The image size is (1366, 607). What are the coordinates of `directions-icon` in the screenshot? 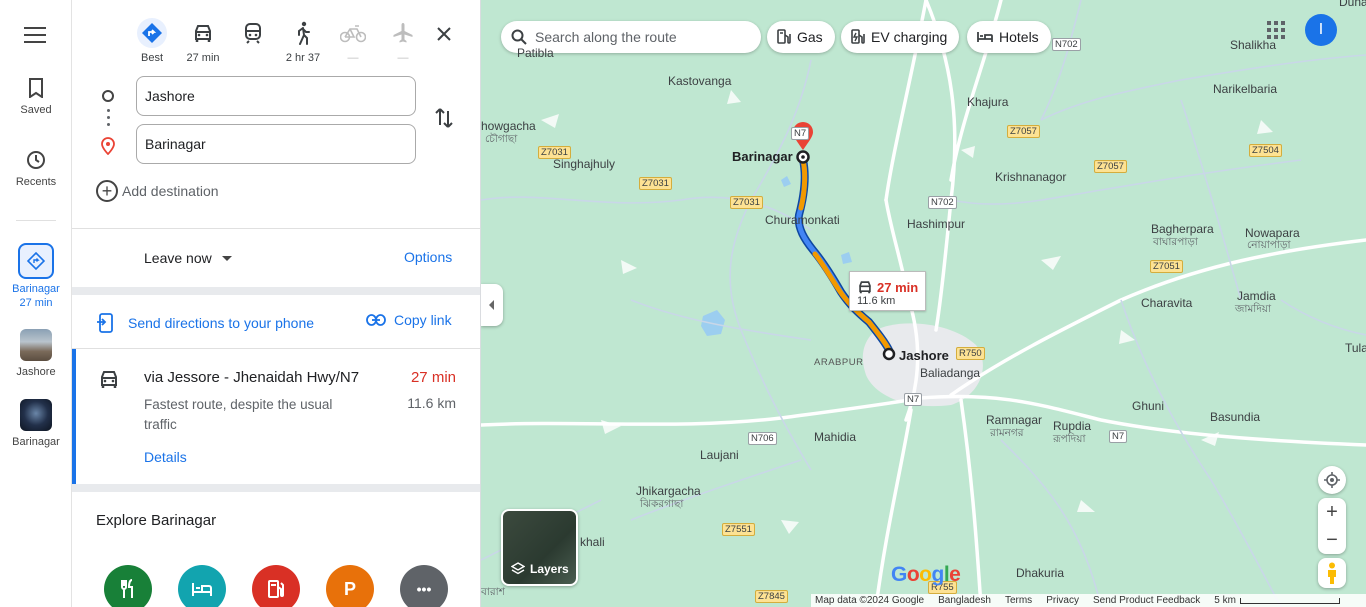 It's located at (36, 261).